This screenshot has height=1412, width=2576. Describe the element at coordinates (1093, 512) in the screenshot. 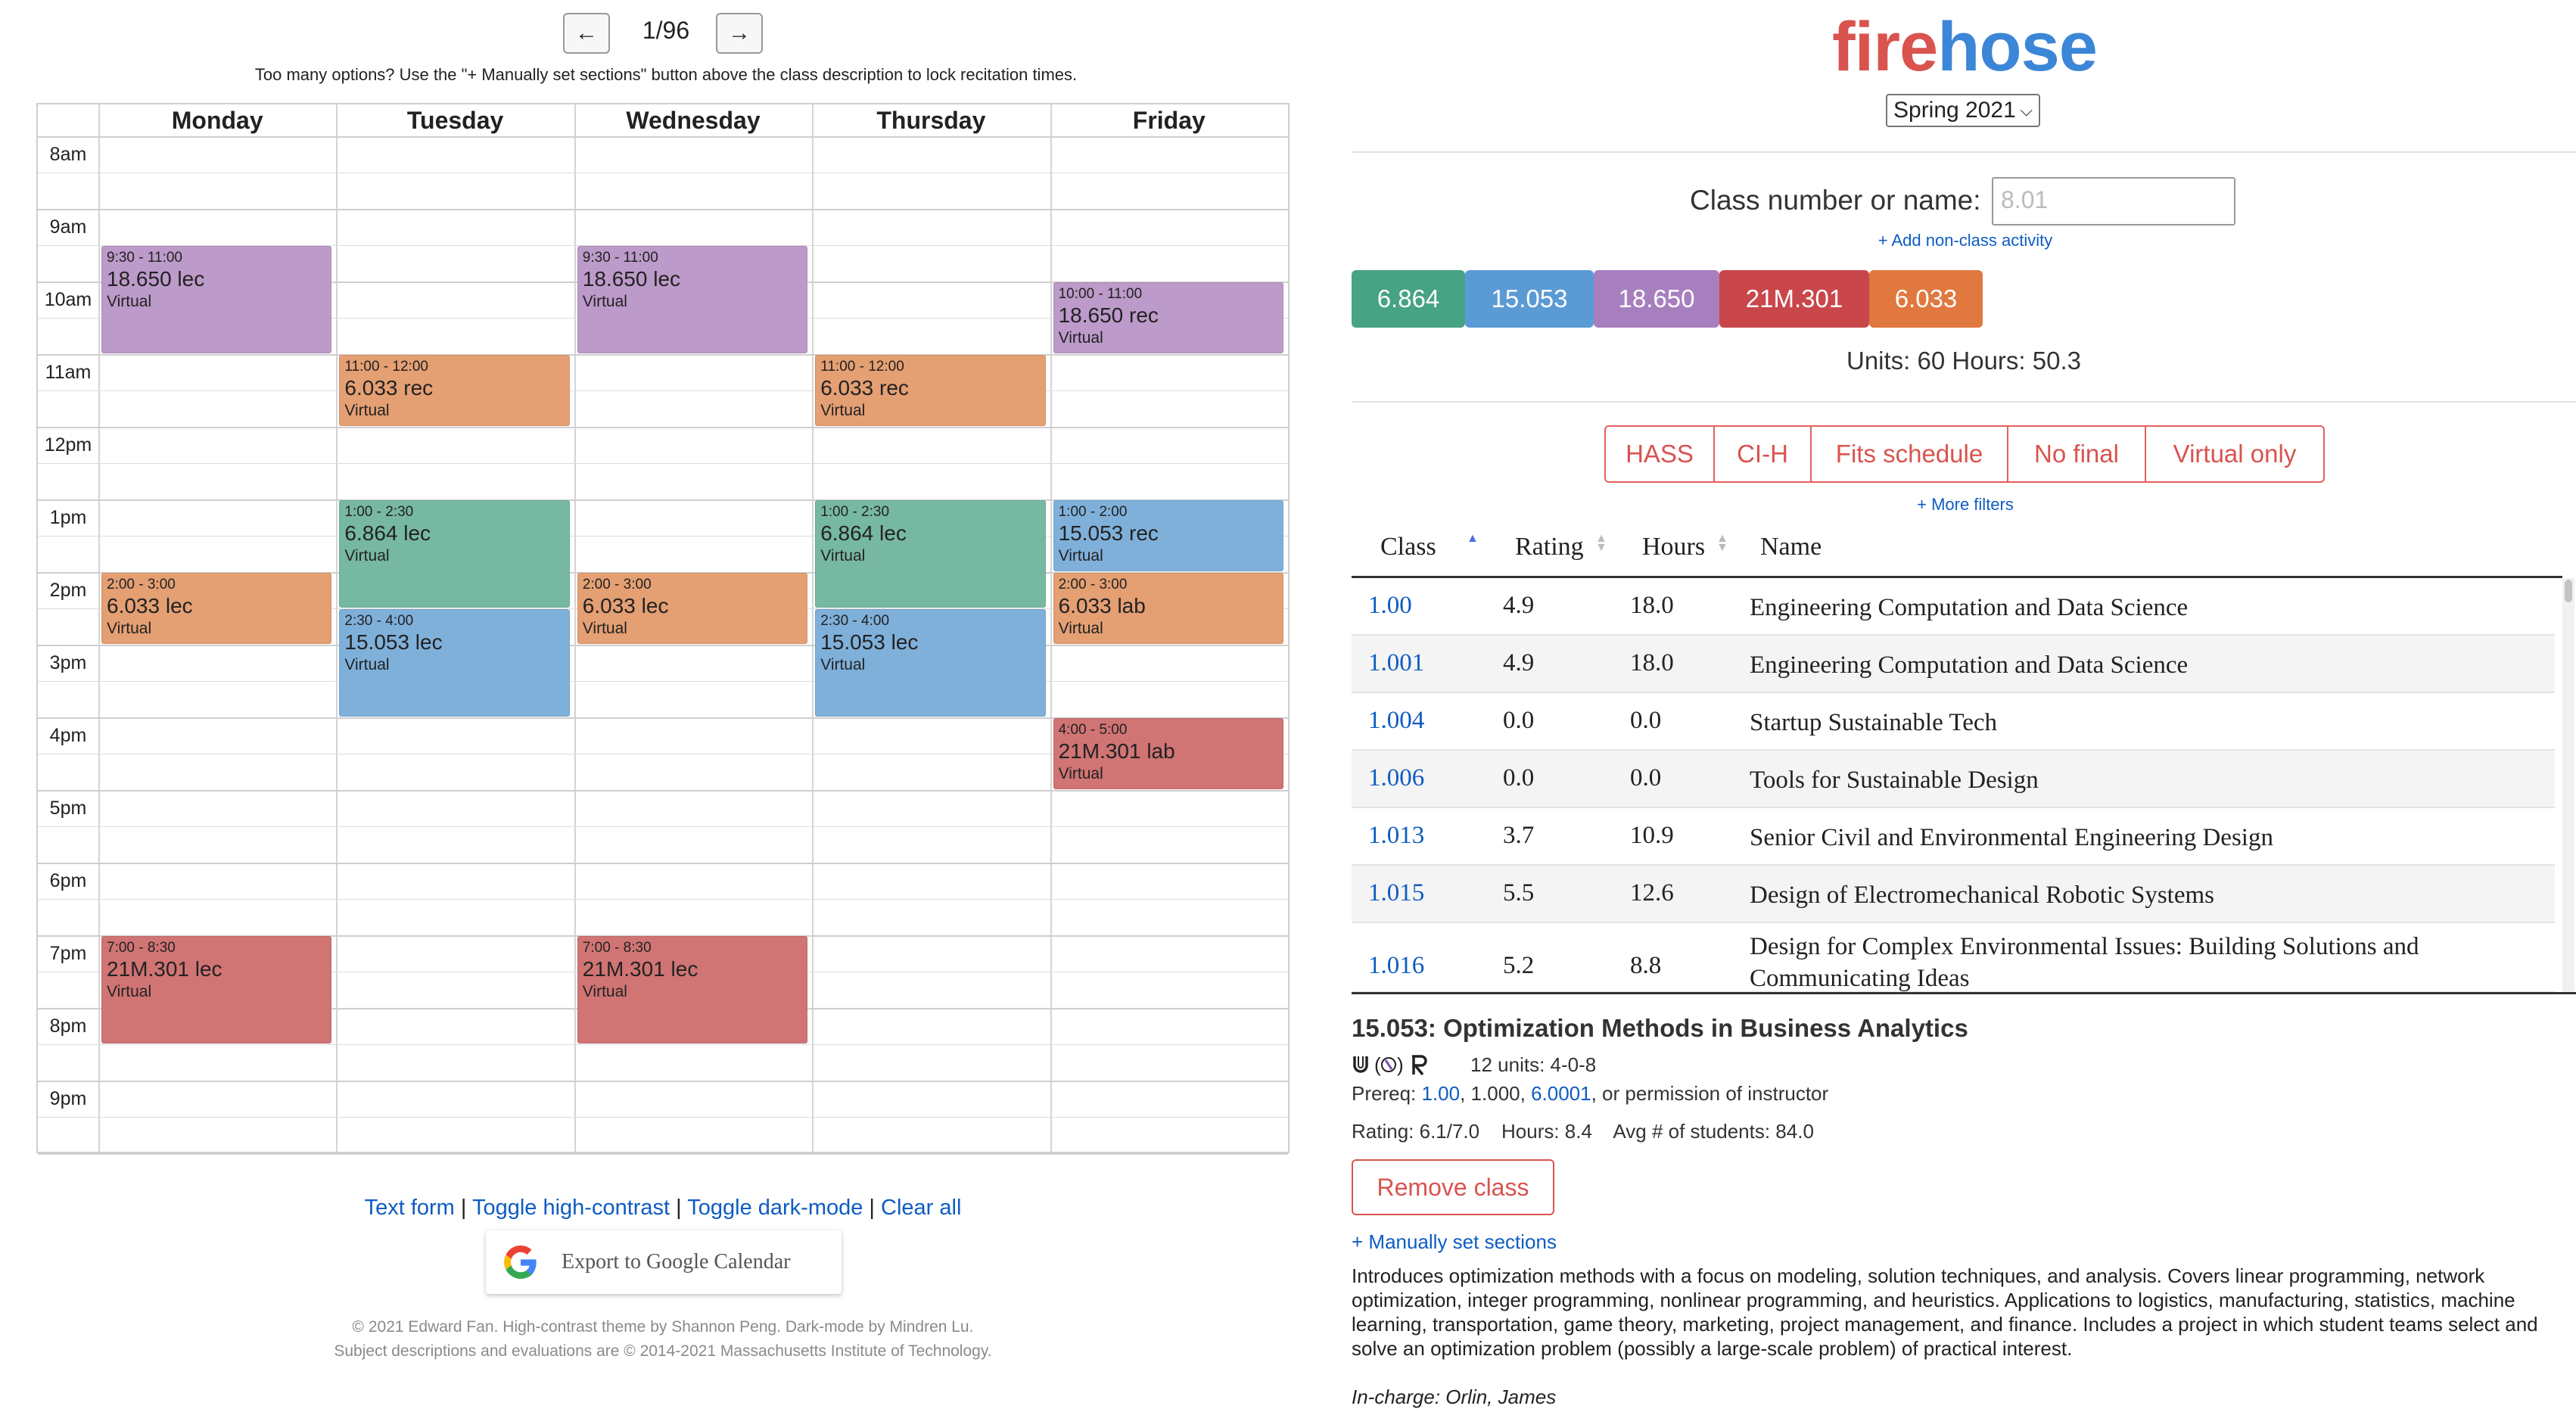

I see `event-time: 1:00 - 2:00` at that location.